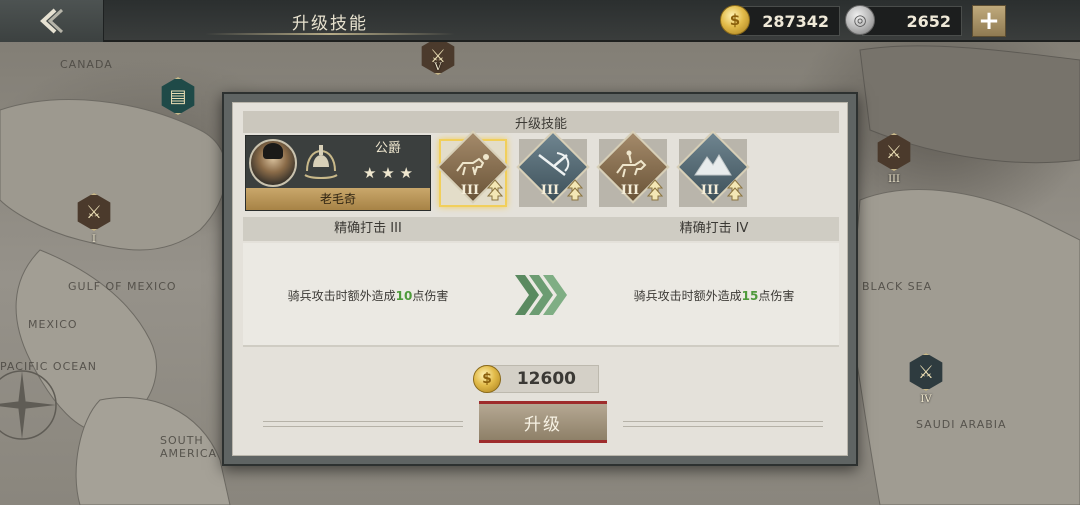  I want to click on supply-icon: ▤, so click(178, 96).